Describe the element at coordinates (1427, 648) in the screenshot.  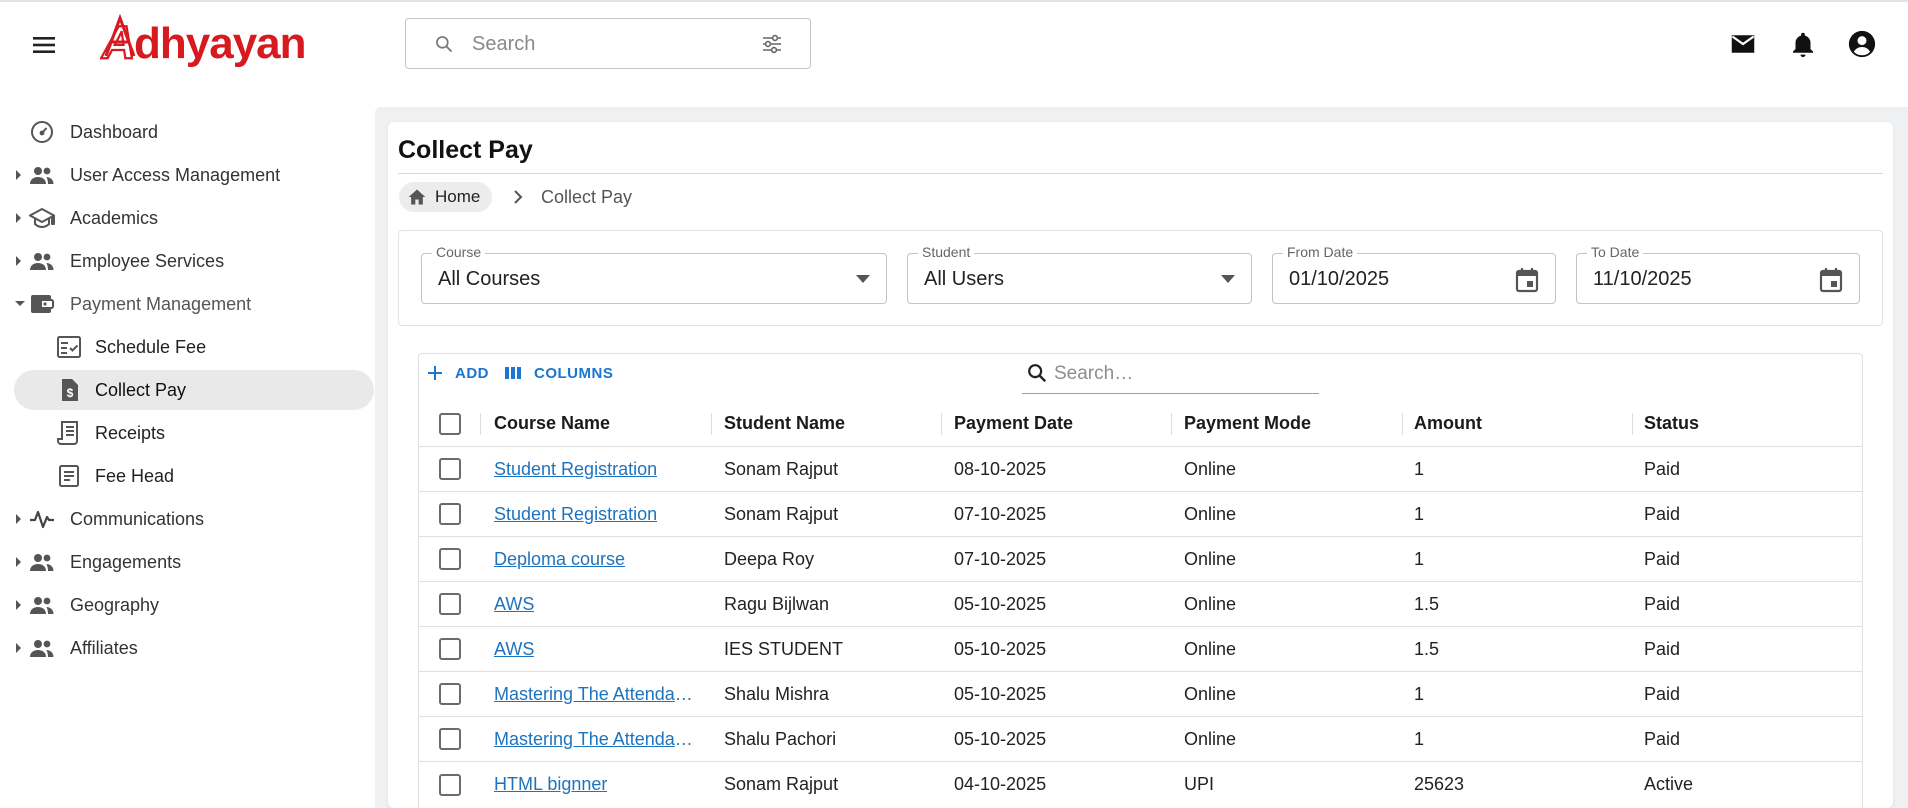
I see `amount-cell: 1.5` at that location.